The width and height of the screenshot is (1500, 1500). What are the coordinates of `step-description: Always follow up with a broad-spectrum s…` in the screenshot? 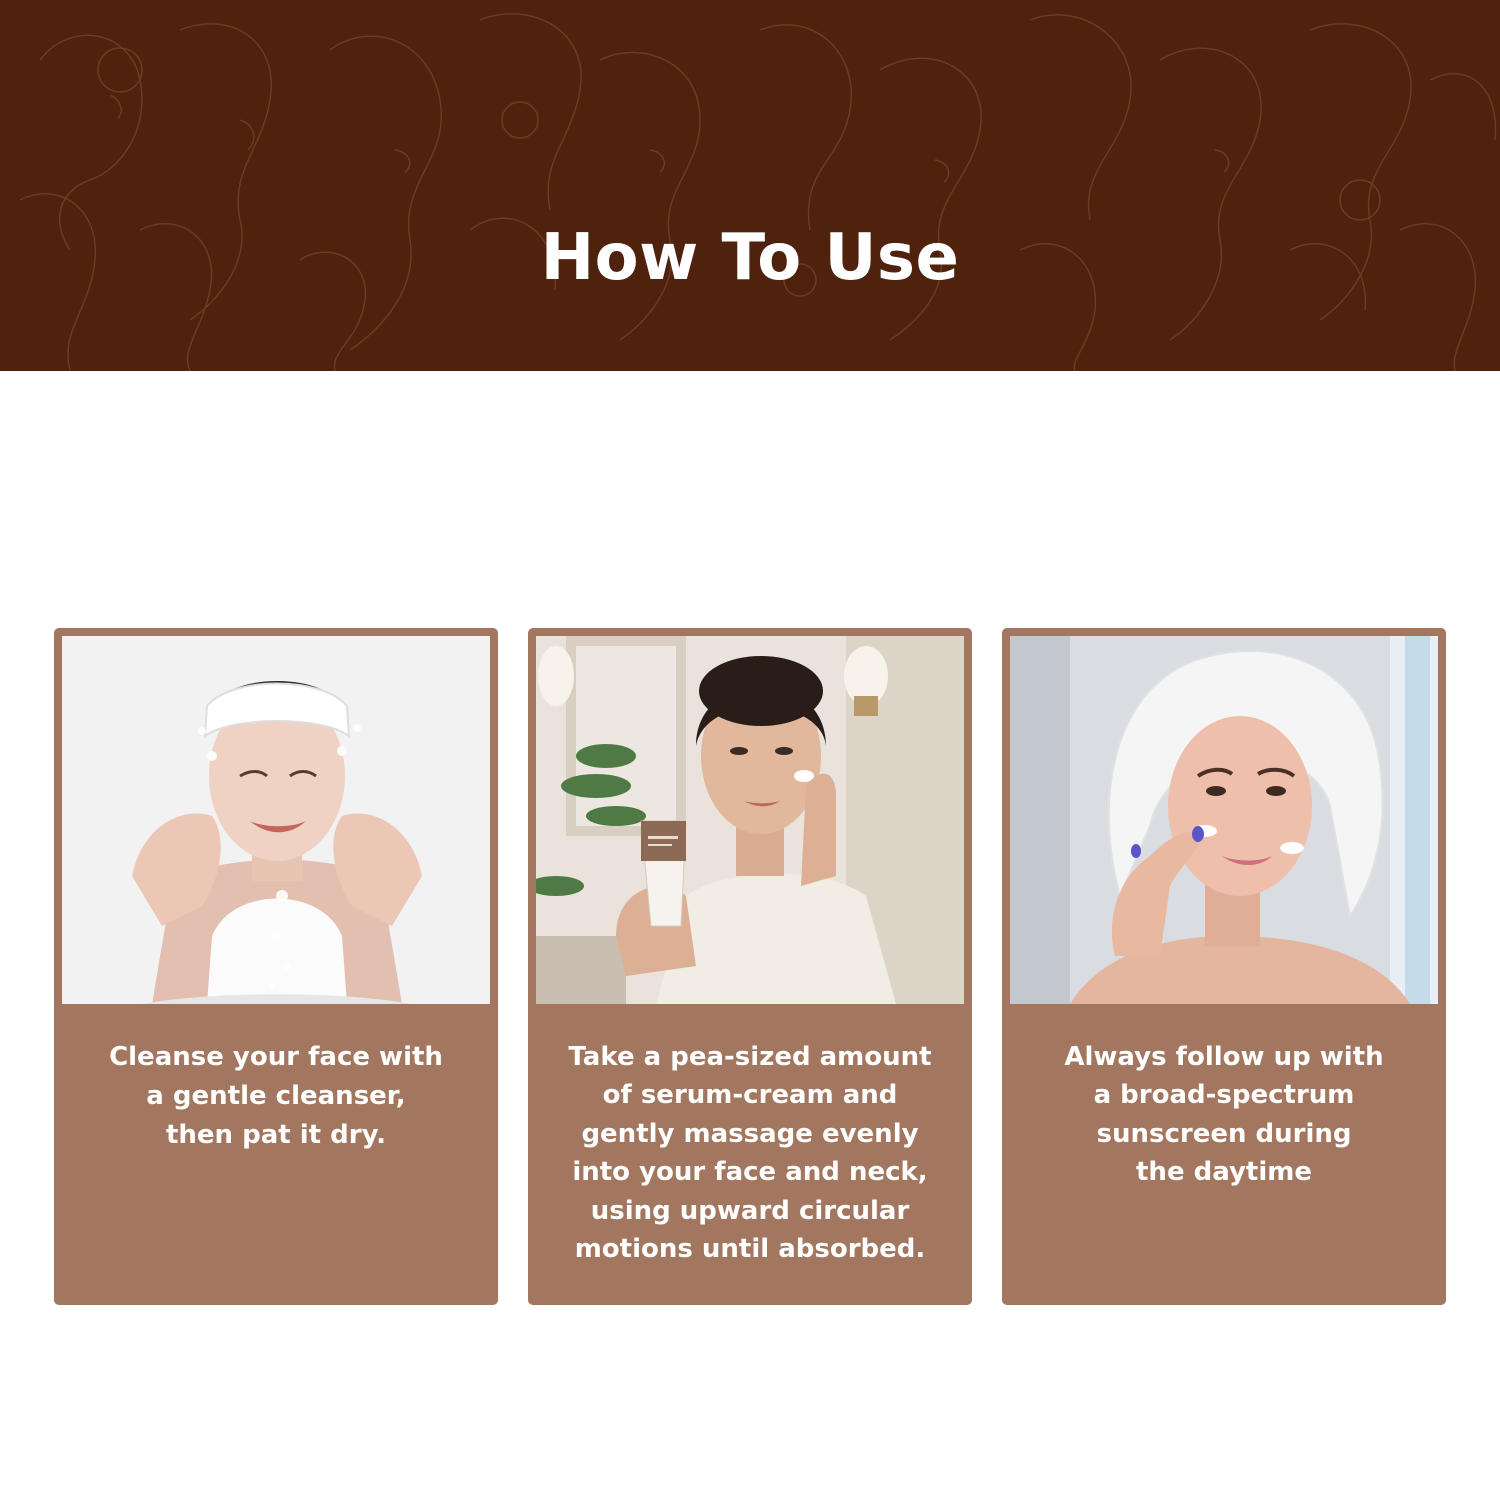 It's located at (1224, 1115).